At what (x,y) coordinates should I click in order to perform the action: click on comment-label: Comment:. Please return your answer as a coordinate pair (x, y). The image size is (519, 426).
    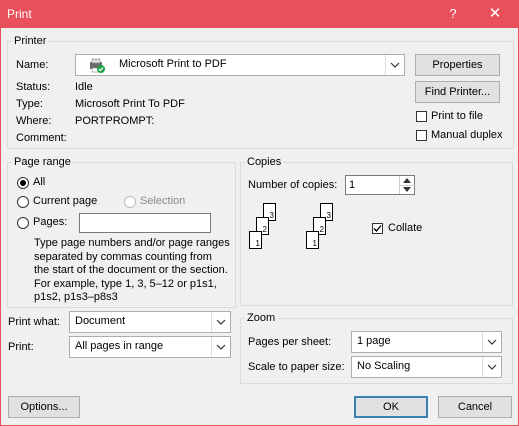
    Looking at the image, I should click on (41, 138).